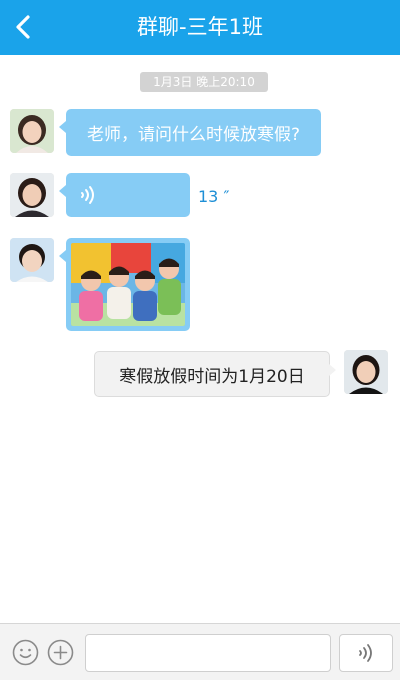 The width and height of the screenshot is (400, 680). Describe the element at coordinates (204, 82) in the screenshot. I see `message-timestamp: 1月3日 晚上20:10` at that location.